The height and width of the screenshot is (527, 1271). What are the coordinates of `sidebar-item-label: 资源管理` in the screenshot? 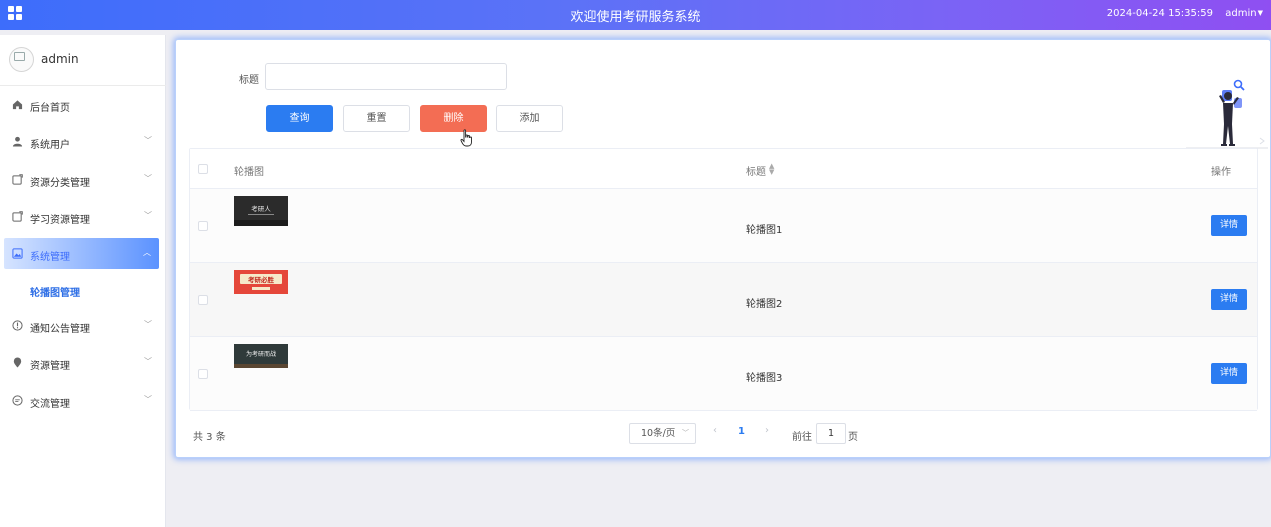 It's located at (50, 366).